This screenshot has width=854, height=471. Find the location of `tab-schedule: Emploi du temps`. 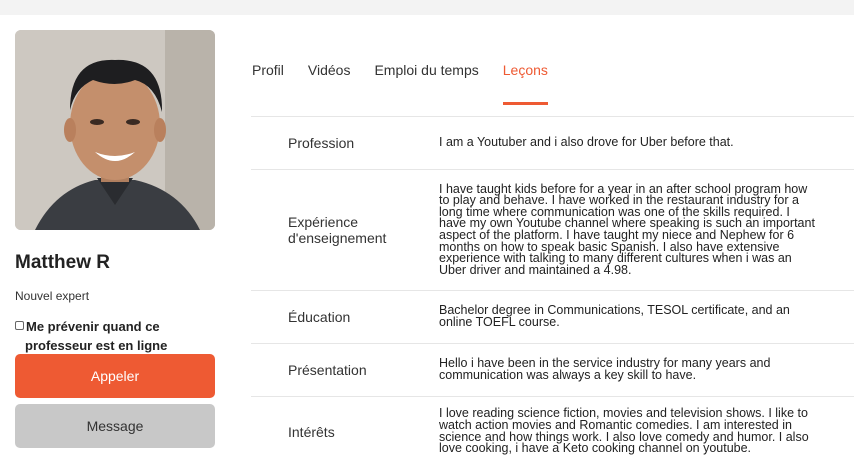

tab-schedule: Emploi du temps is located at coordinates (426, 84).